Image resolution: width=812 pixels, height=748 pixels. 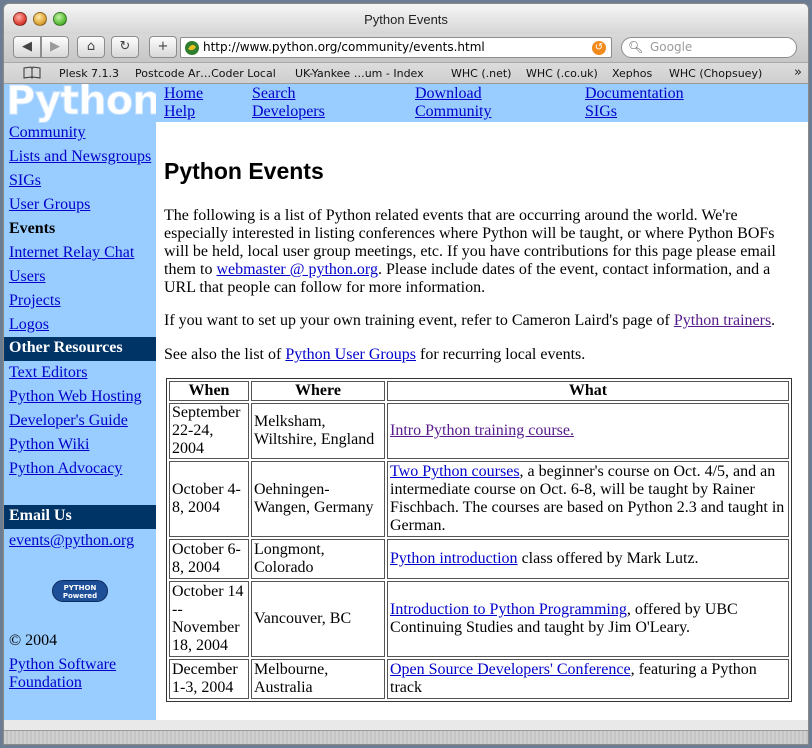 What do you see at coordinates (297, 269) in the screenshot?
I see `webmaster-email-link: webmaster @ python.org` at bounding box center [297, 269].